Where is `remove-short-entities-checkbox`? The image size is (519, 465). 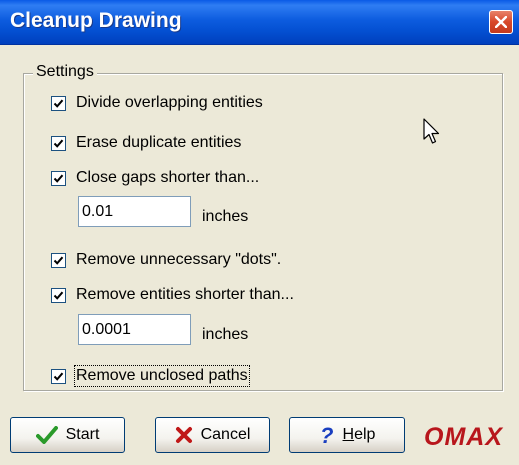 remove-short-entities-checkbox is located at coordinates (58, 295).